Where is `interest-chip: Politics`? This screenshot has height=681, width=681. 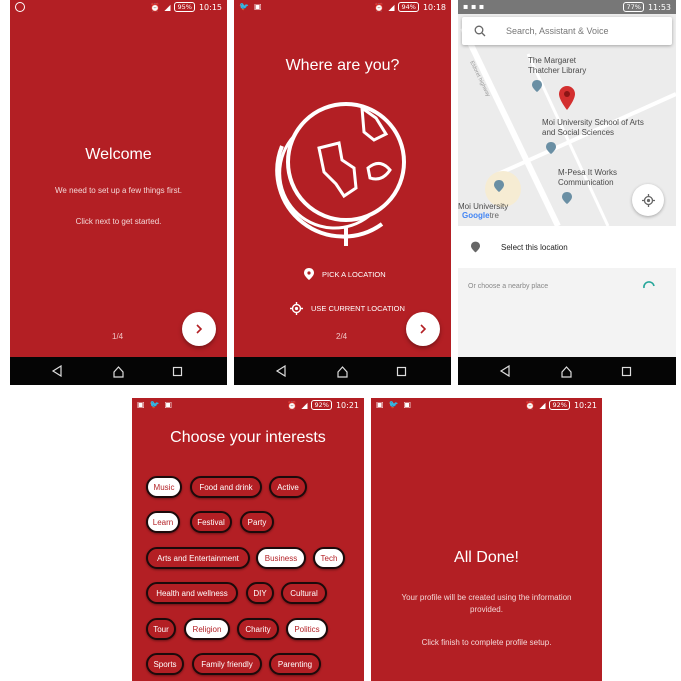
interest-chip: Politics is located at coordinates (307, 629).